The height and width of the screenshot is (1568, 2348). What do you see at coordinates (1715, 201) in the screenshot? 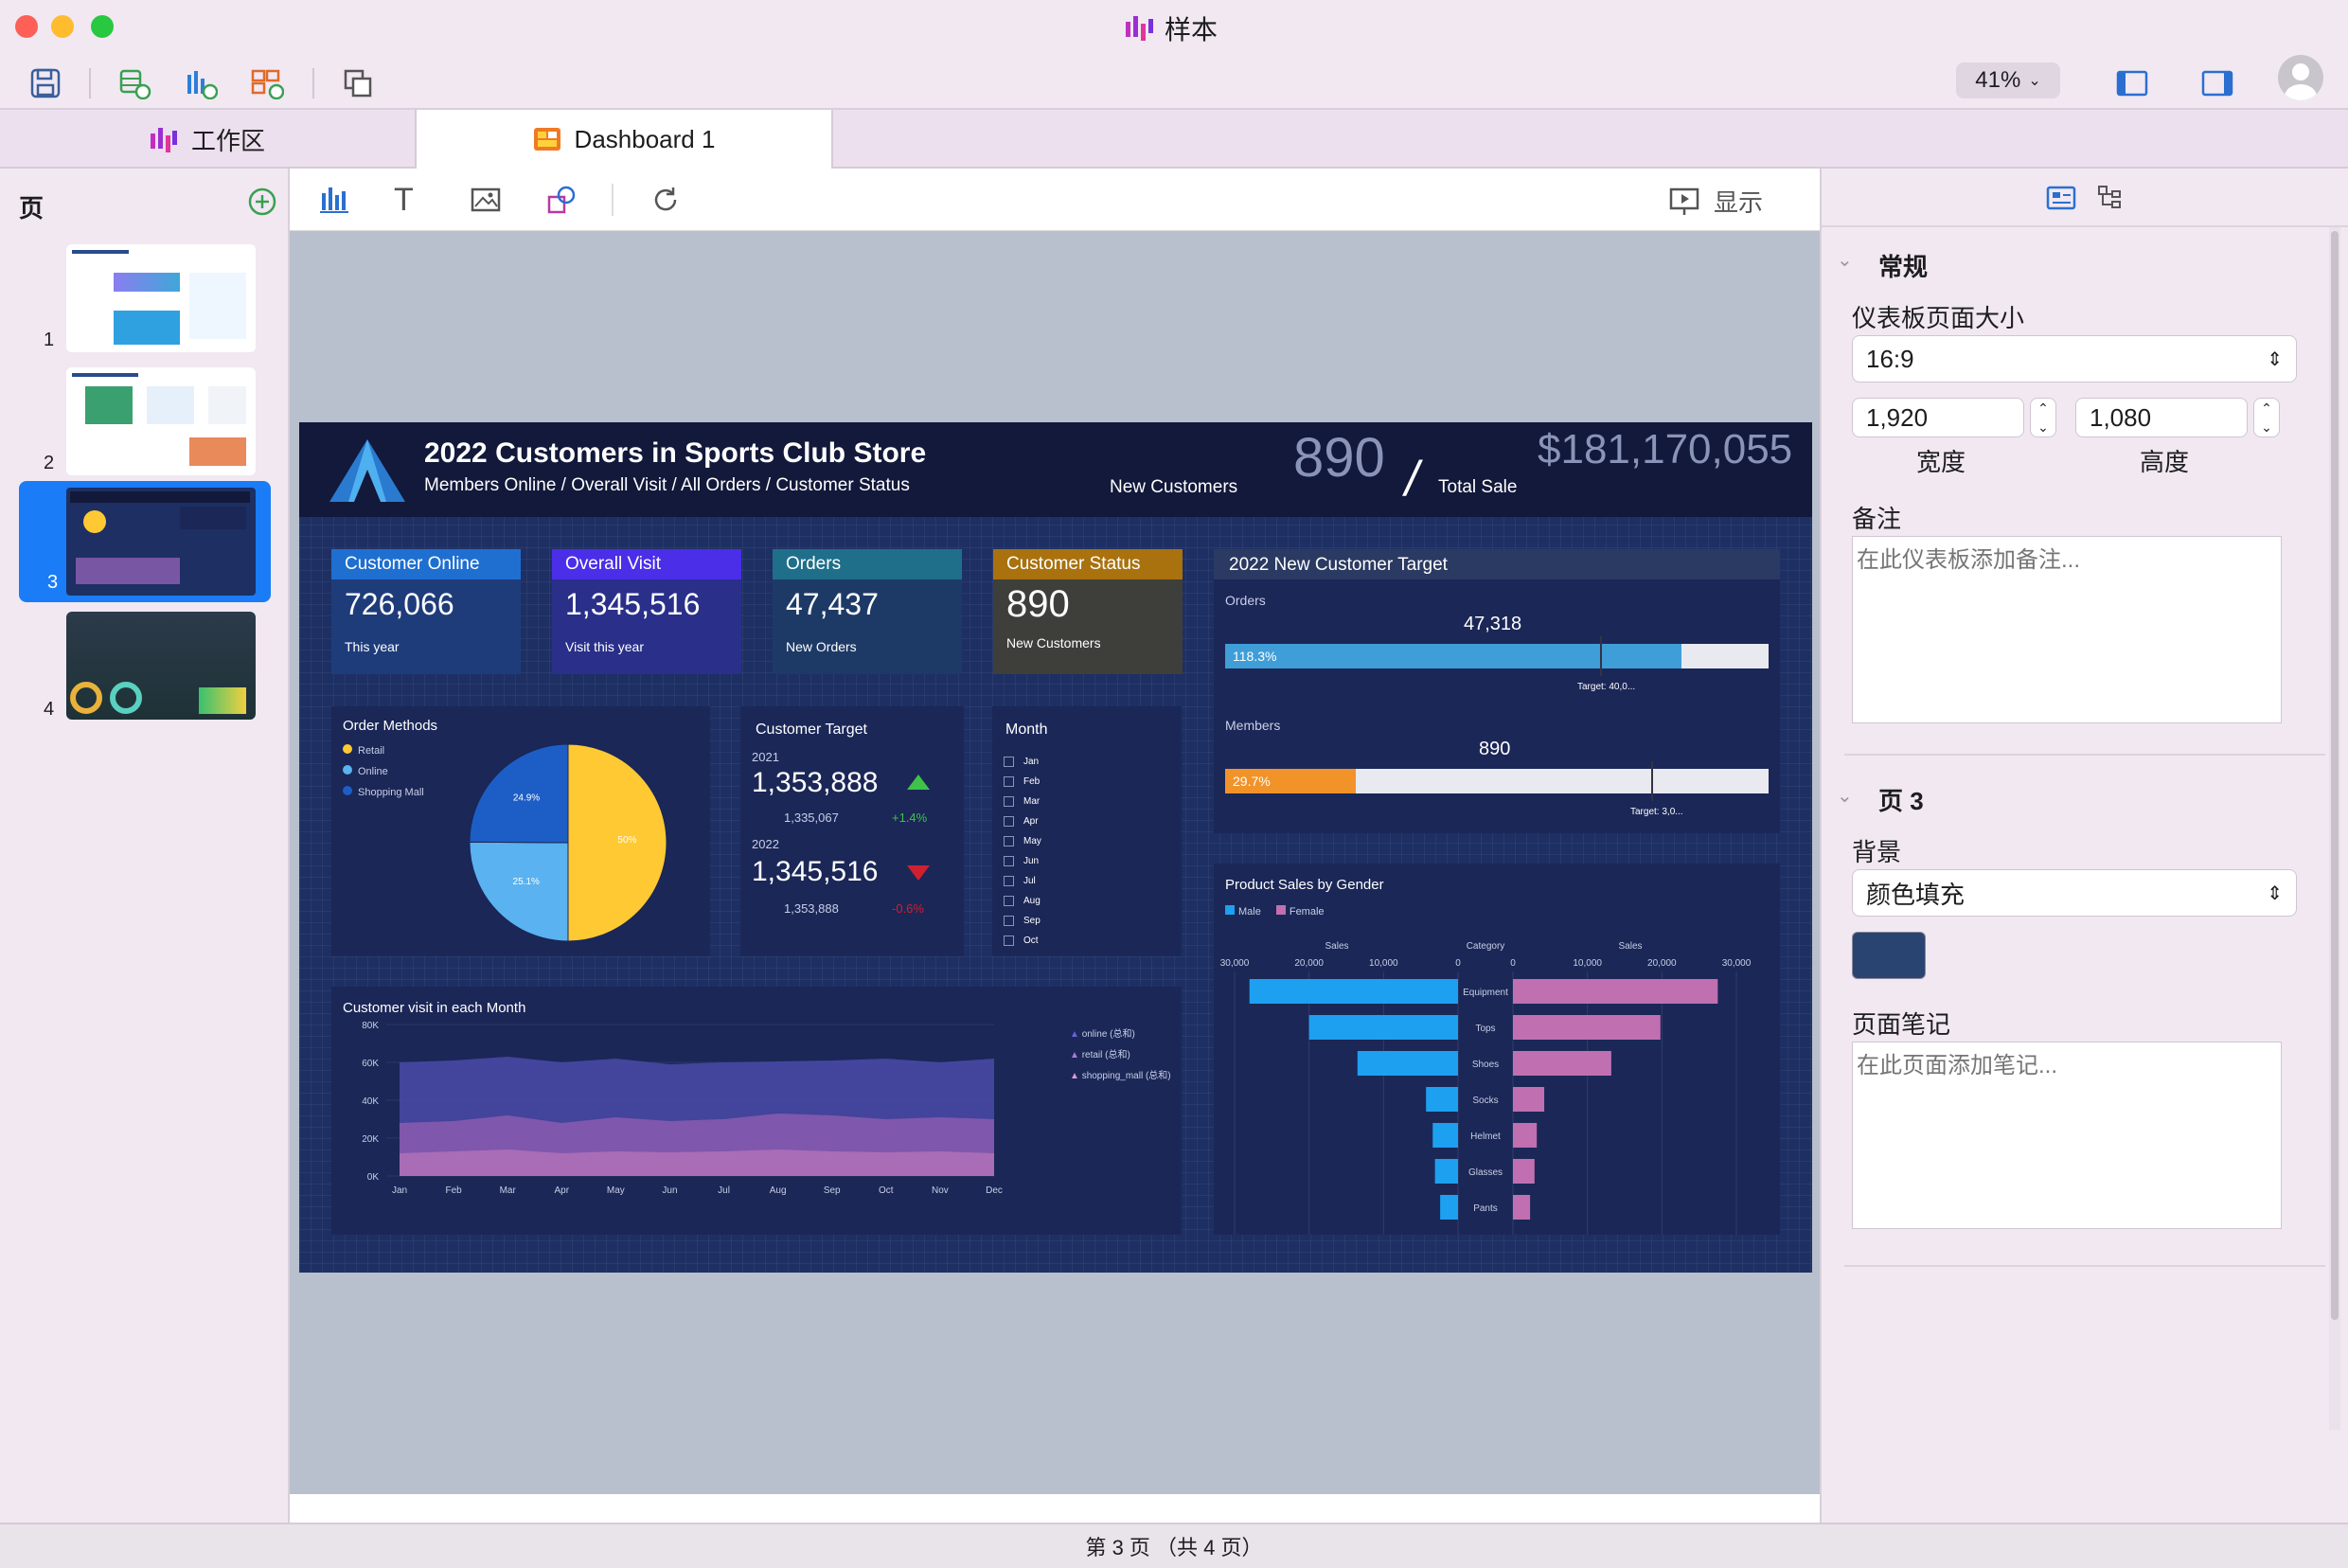
I see `present-button: 显示` at bounding box center [1715, 201].